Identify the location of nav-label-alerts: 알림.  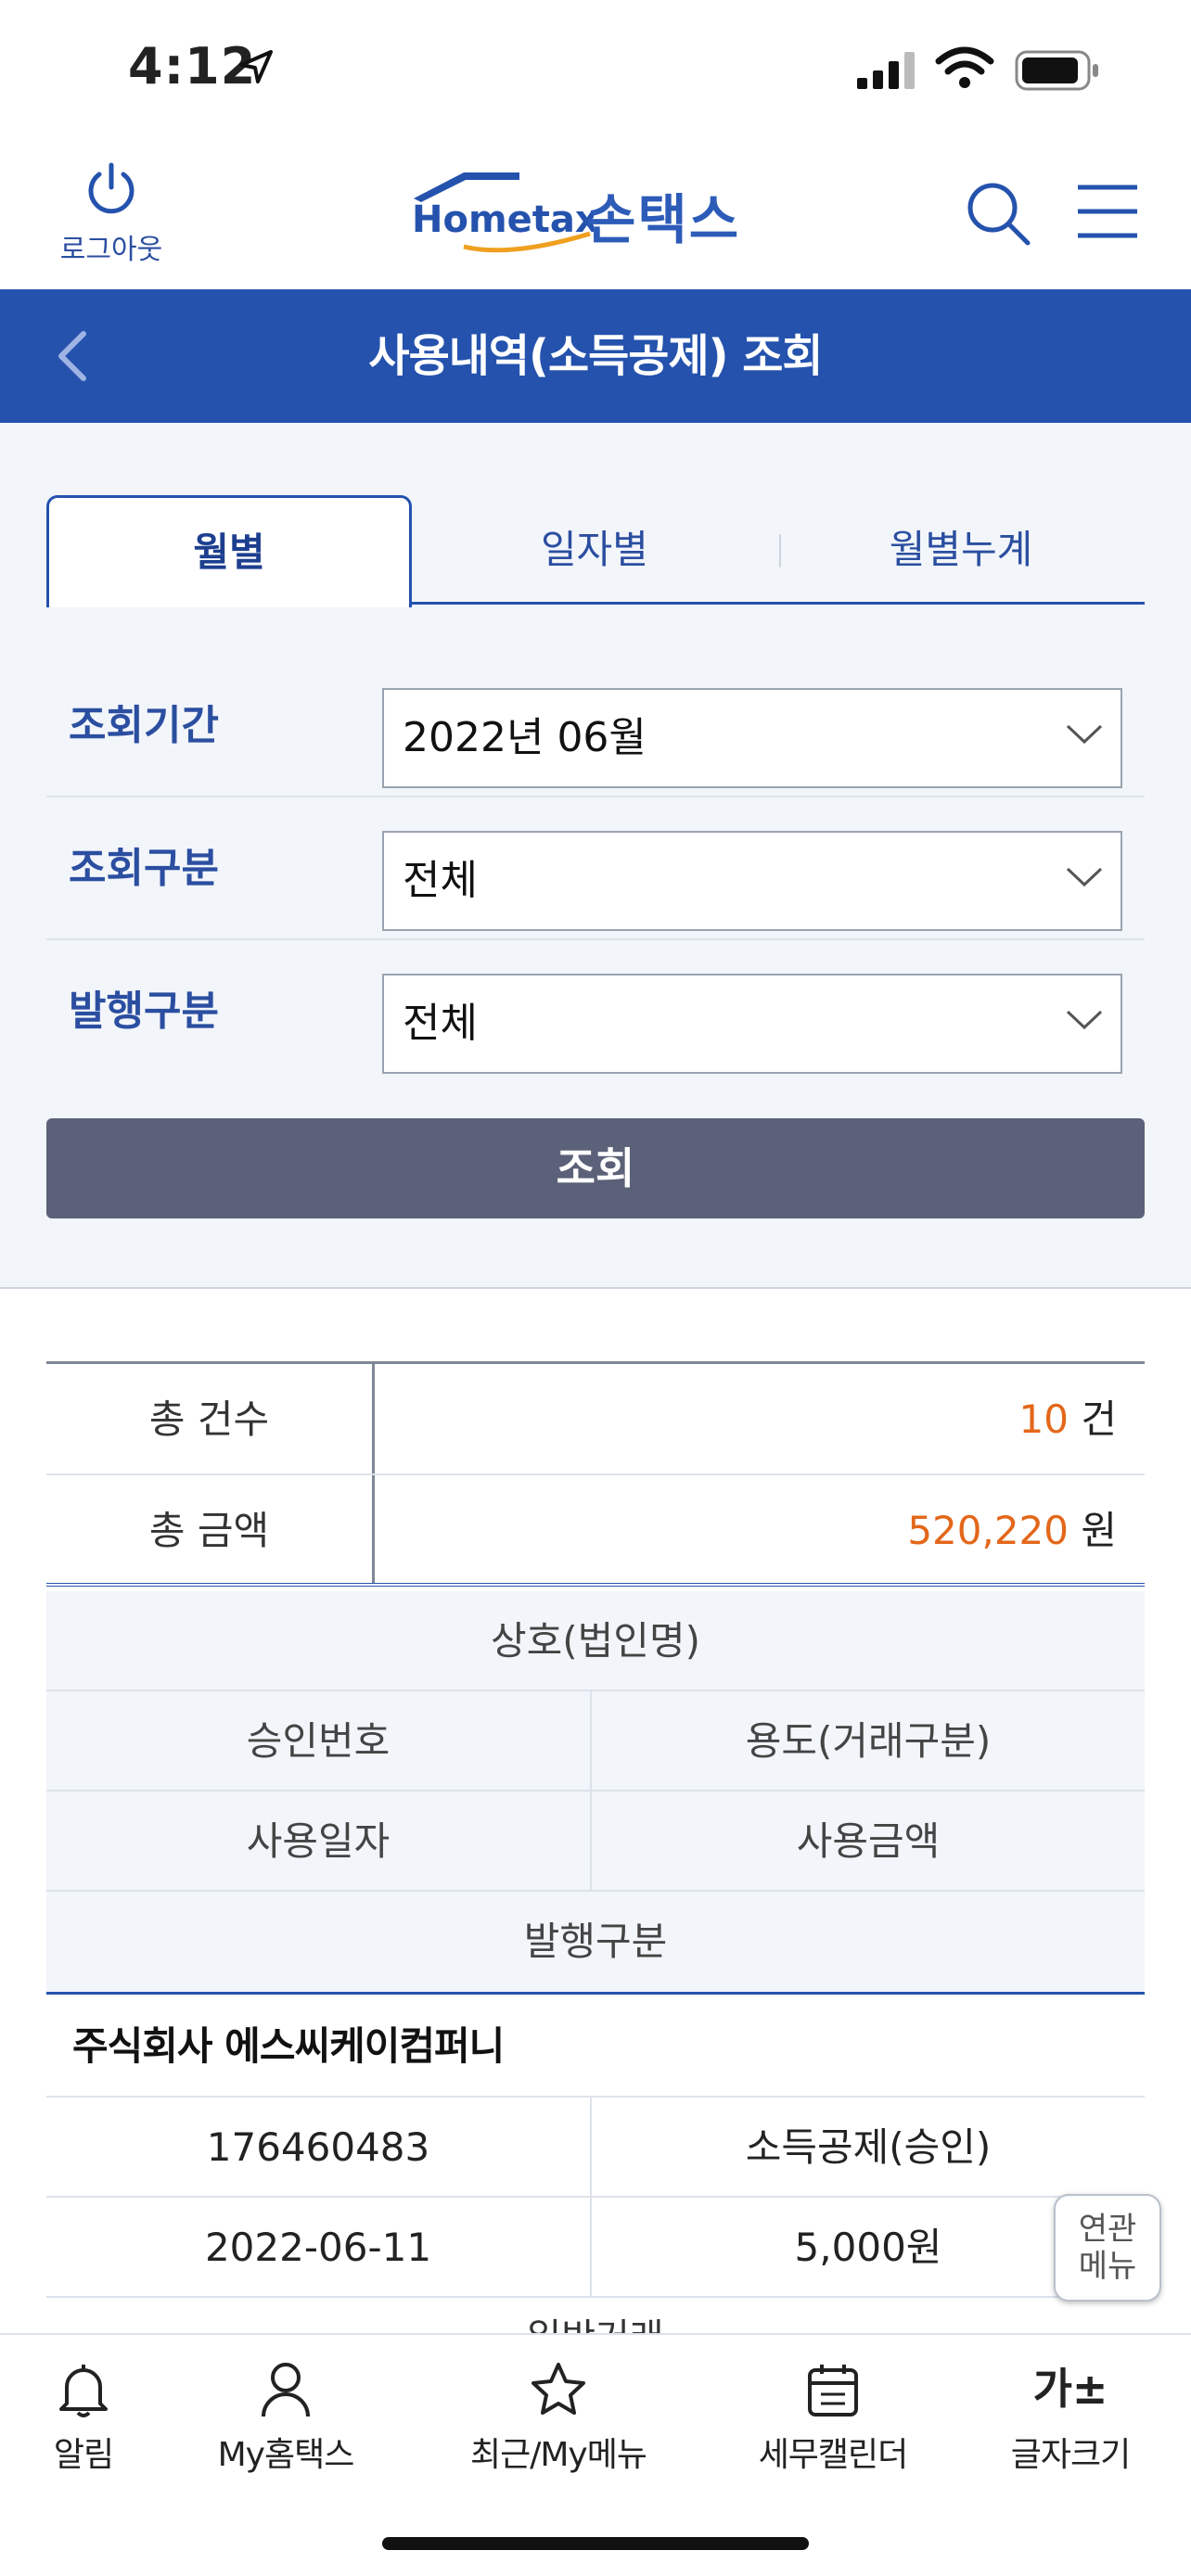
(83, 2455).